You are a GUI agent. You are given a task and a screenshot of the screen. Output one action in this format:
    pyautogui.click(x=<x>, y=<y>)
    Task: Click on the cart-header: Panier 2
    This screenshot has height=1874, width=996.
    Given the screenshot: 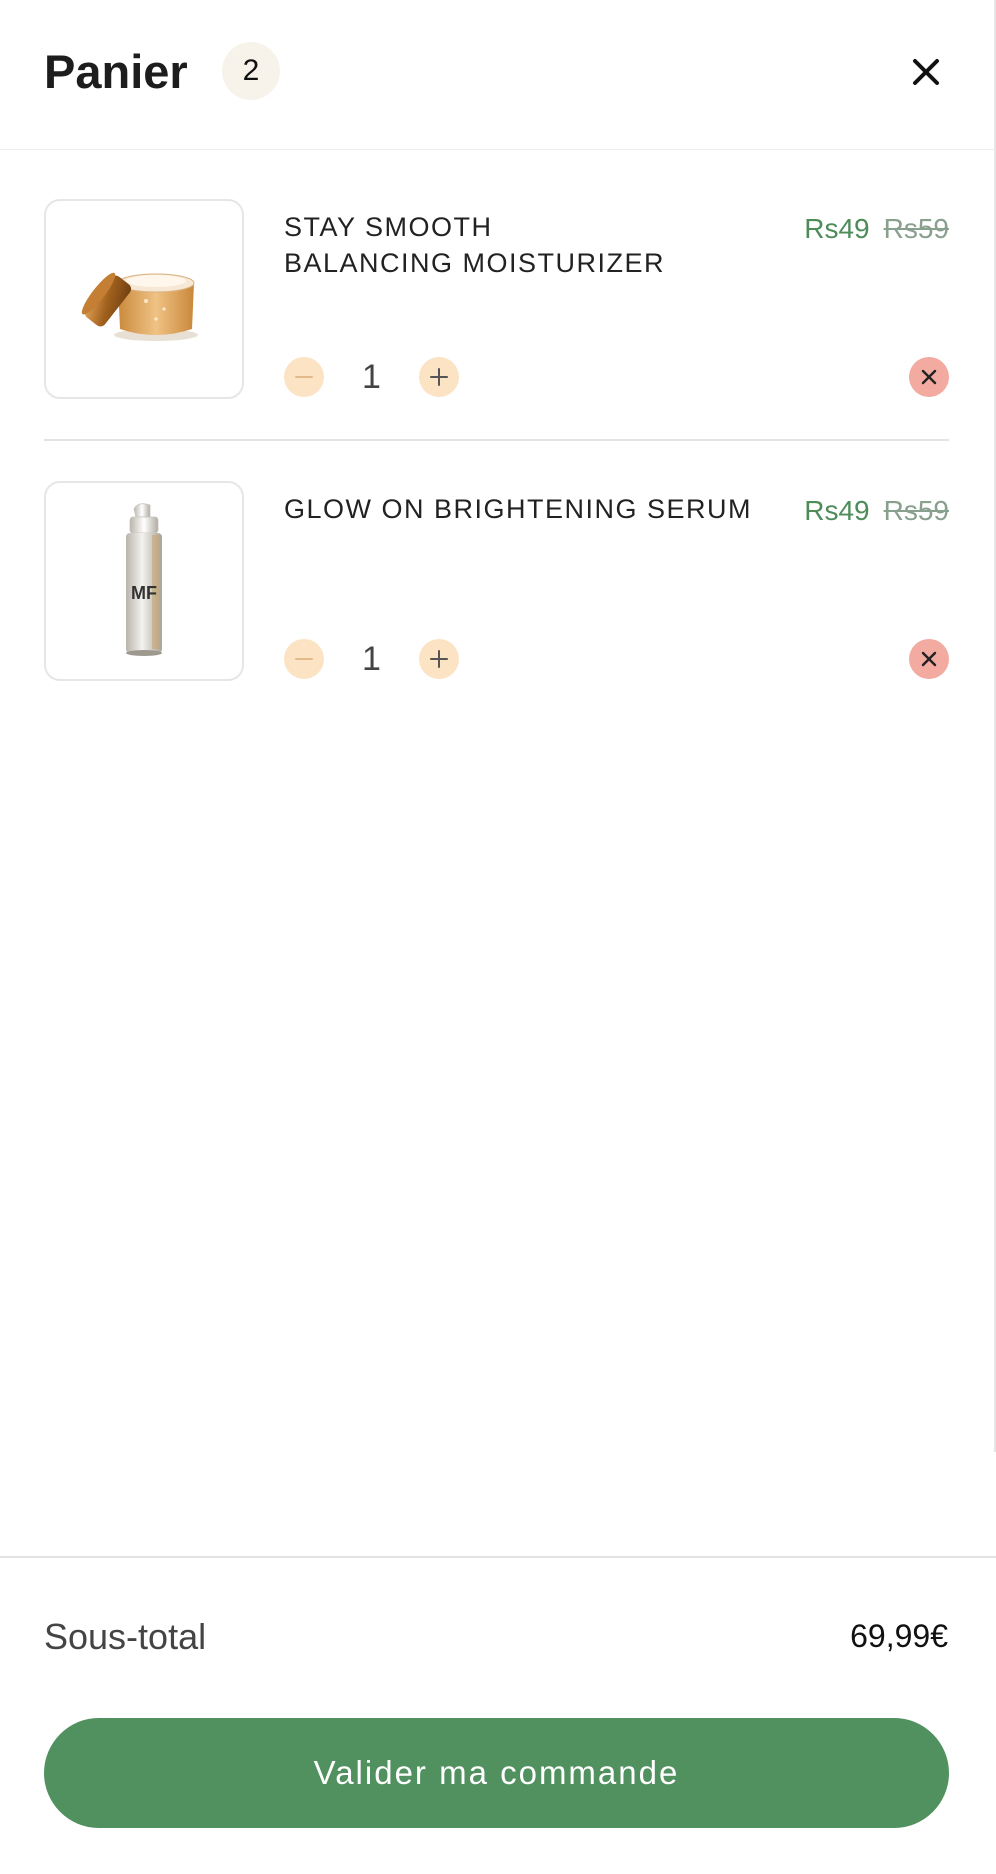 What is the action you would take?
    pyautogui.click(x=498, y=75)
    